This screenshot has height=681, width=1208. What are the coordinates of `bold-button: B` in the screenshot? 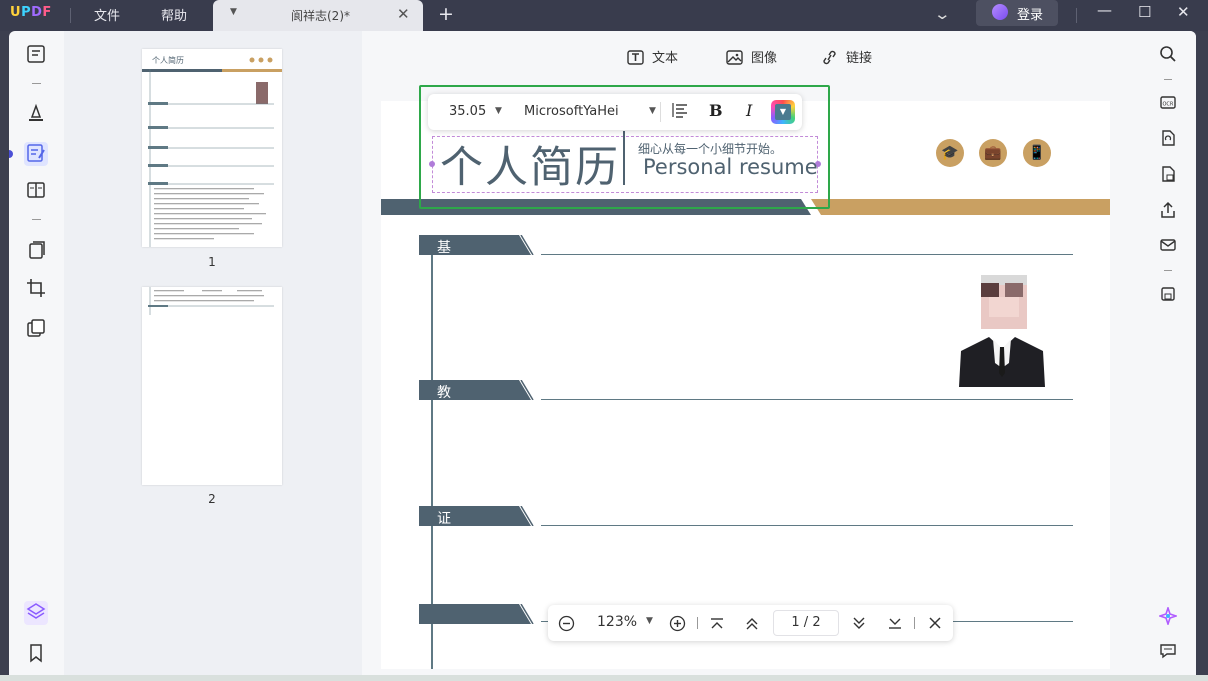 It's located at (716, 110).